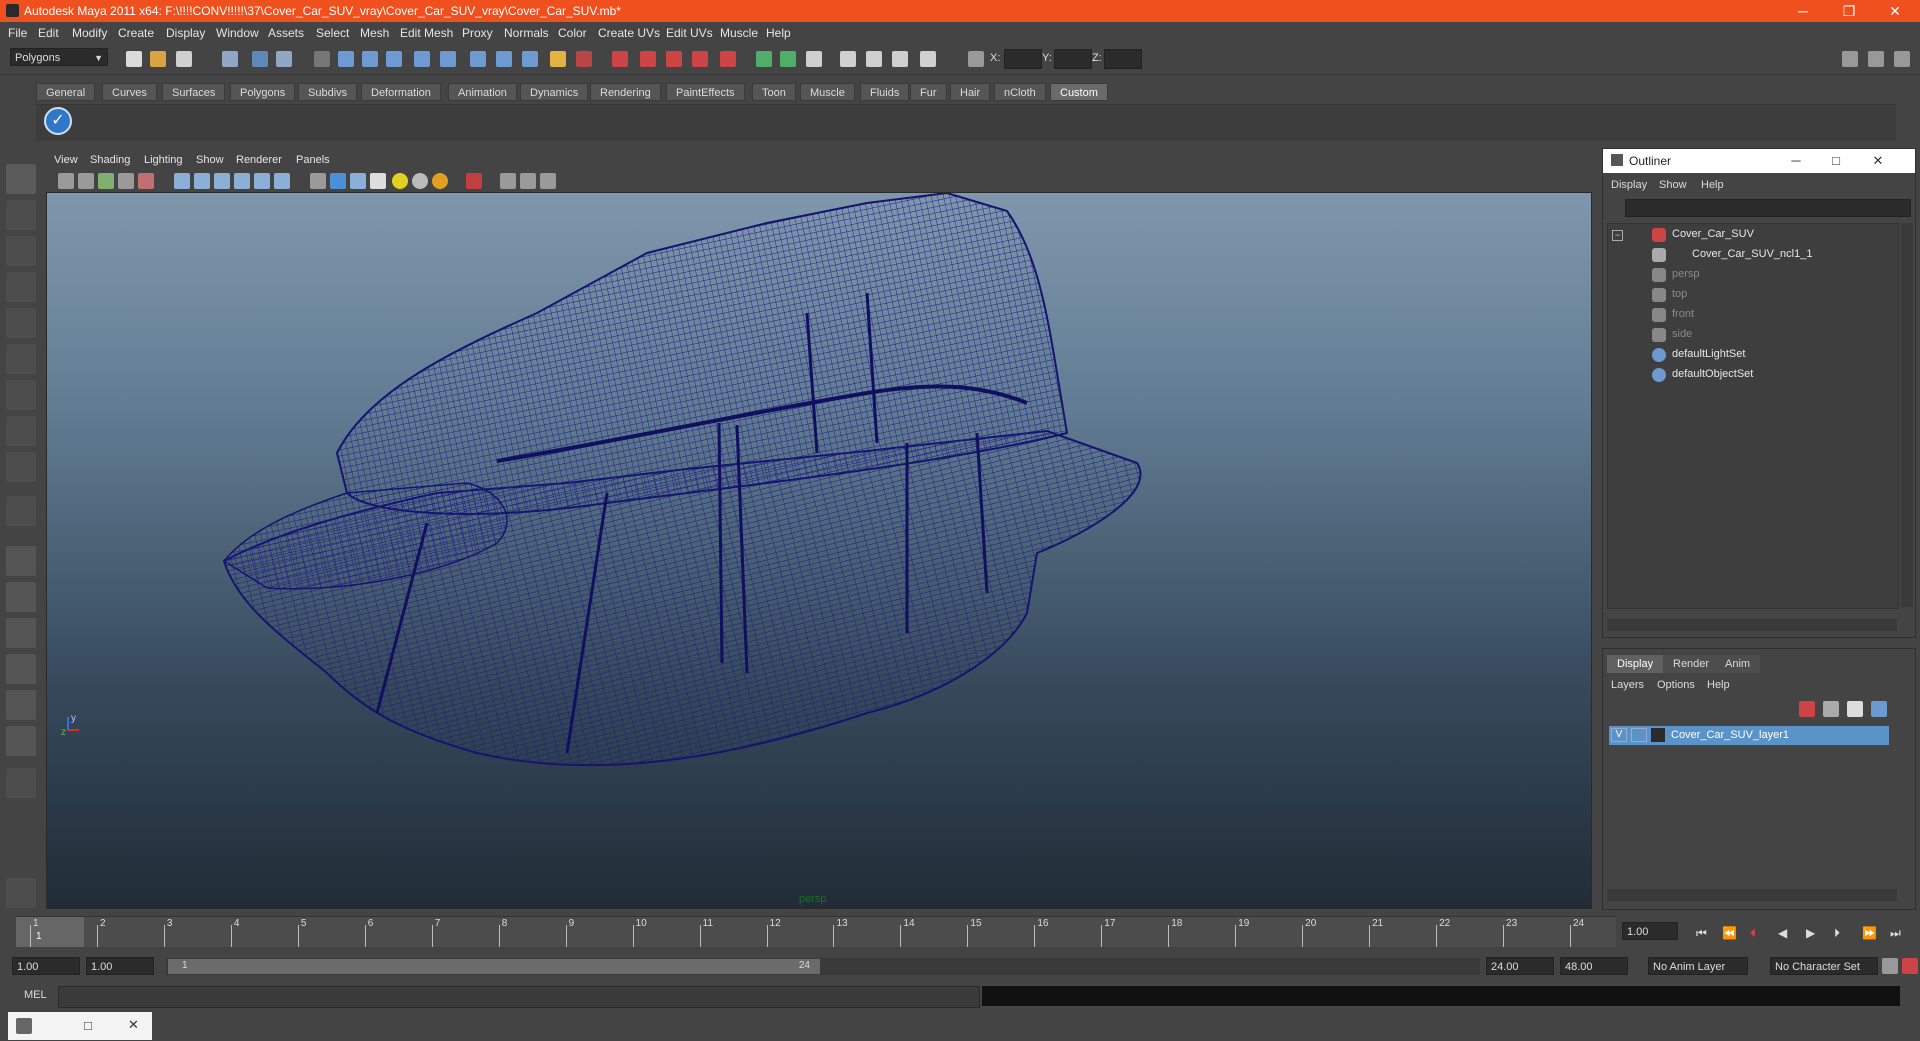 The height and width of the screenshot is (1041, 1920). What do you see at coordinates (1803, 11) in the screenshot?
I see `minimize-button: ─` at bounding box center [1803, 11].